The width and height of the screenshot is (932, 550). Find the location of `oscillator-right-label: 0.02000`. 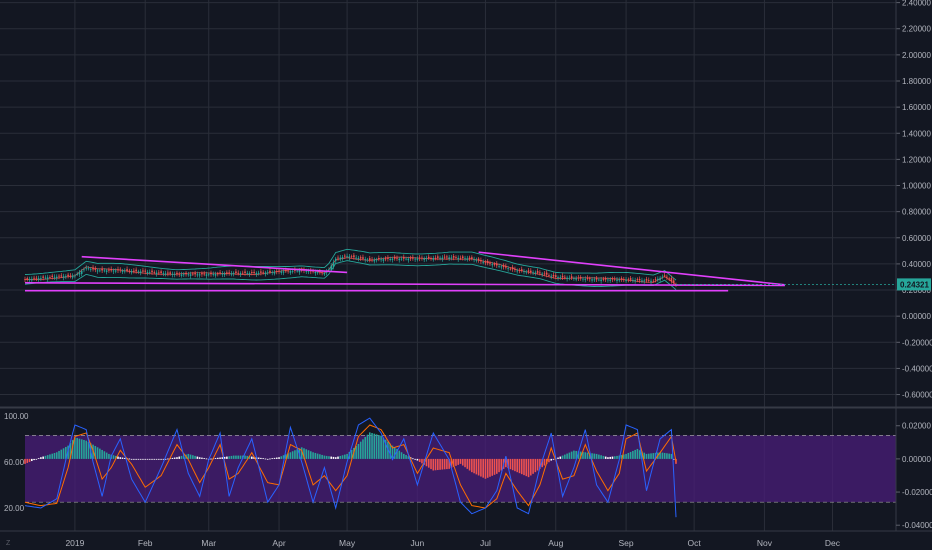

oscillator-right-label: 0.02000 is located at coordinates (916, 426).